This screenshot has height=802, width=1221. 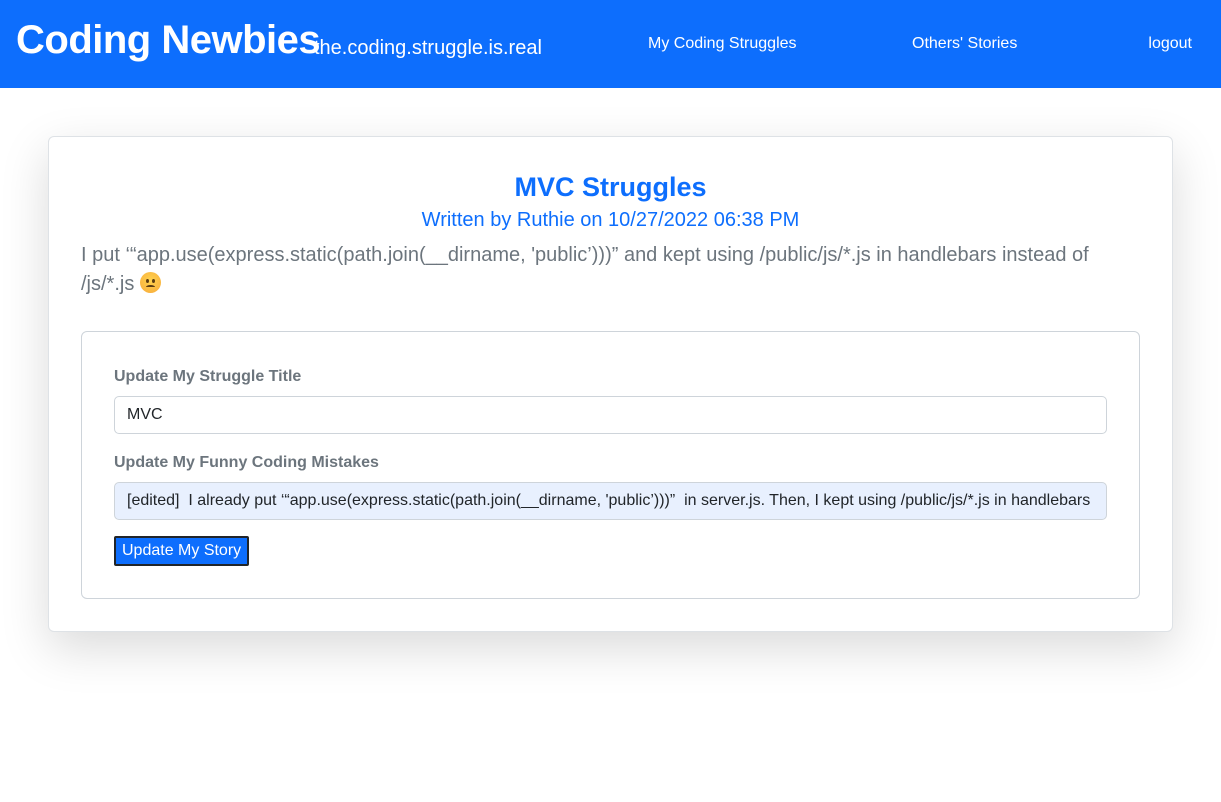 I want to click on nav-others-stories: Others' Stories, so click(x=964, y=44).